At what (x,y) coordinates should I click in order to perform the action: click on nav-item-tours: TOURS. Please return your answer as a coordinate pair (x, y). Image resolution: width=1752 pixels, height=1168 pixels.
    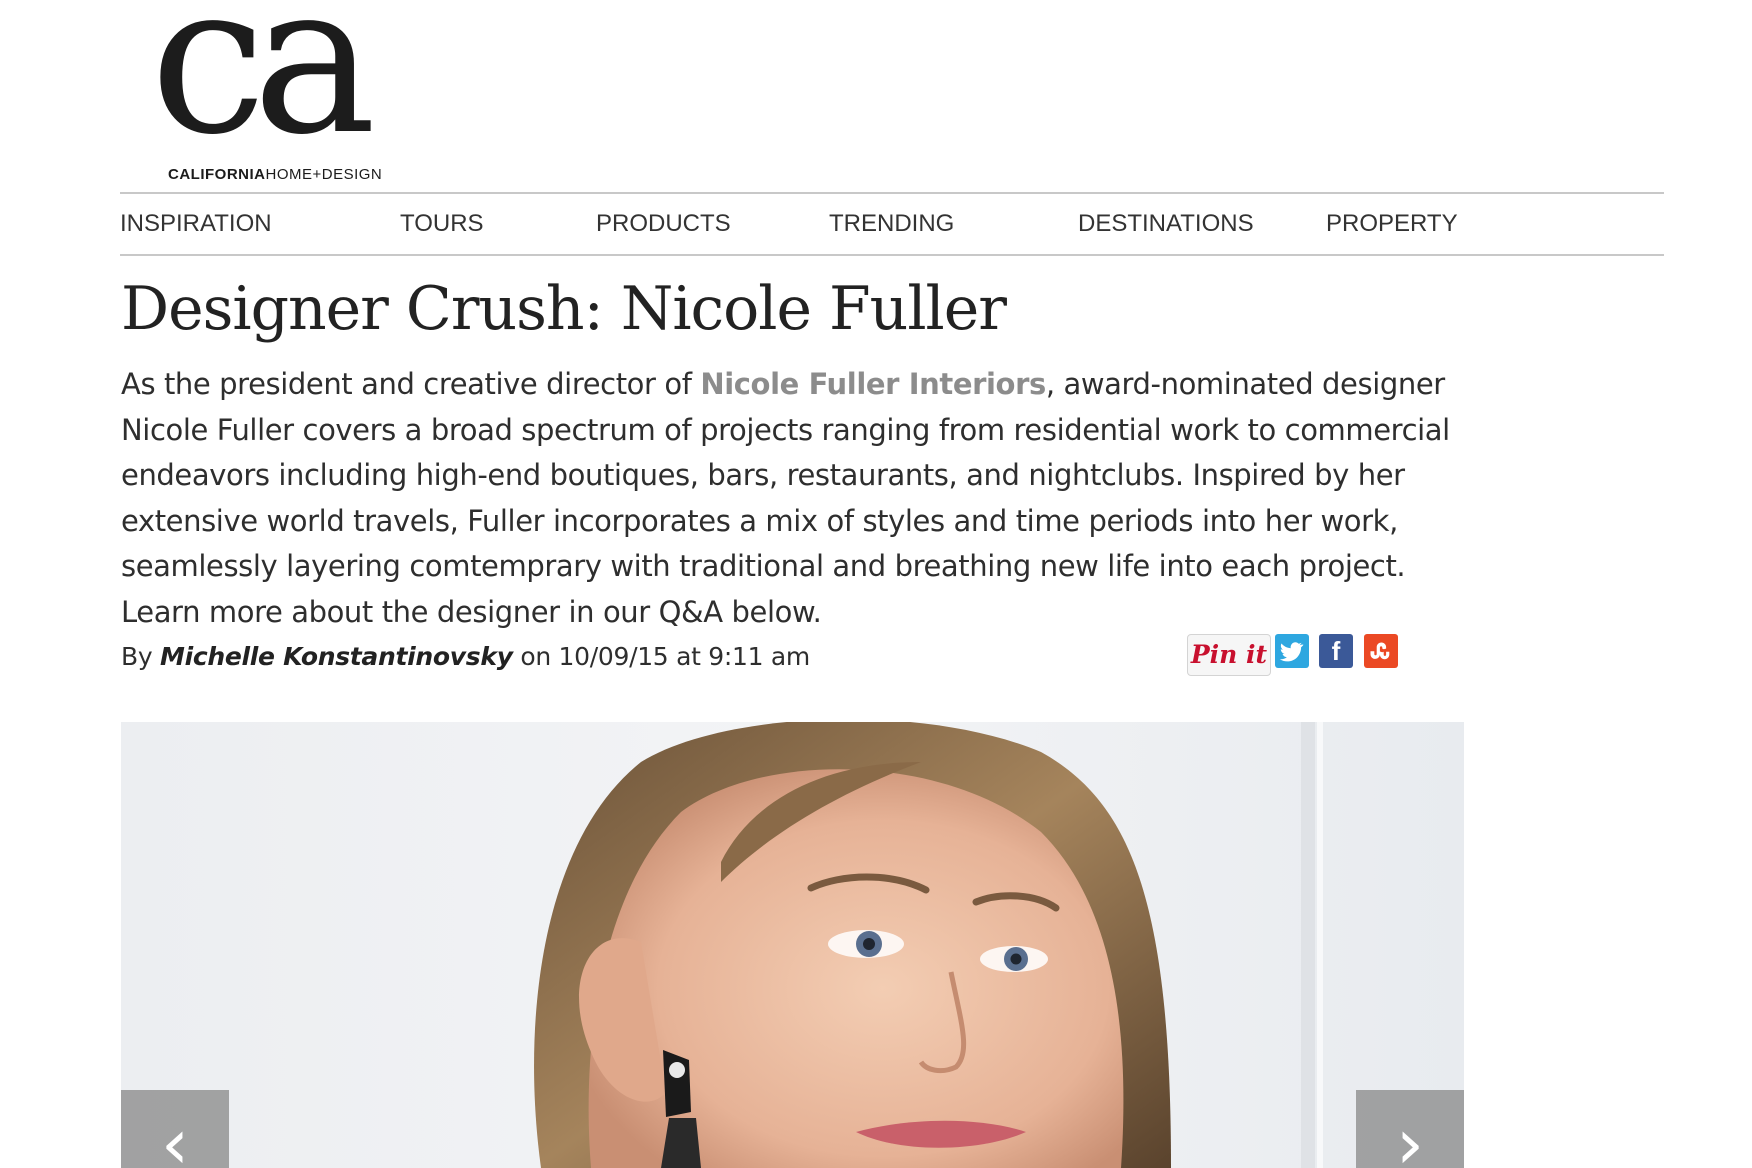
    Looking at the image, I should click on (442, 224).